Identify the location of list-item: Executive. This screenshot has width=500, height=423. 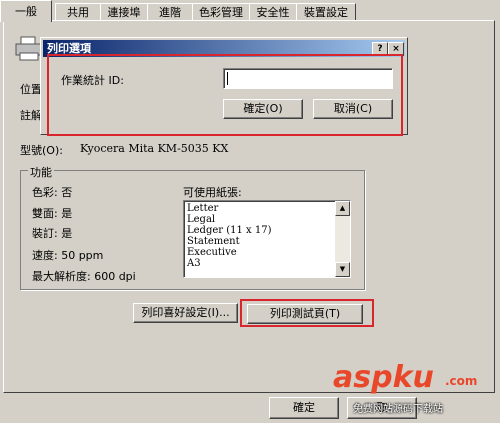
(212, 252).